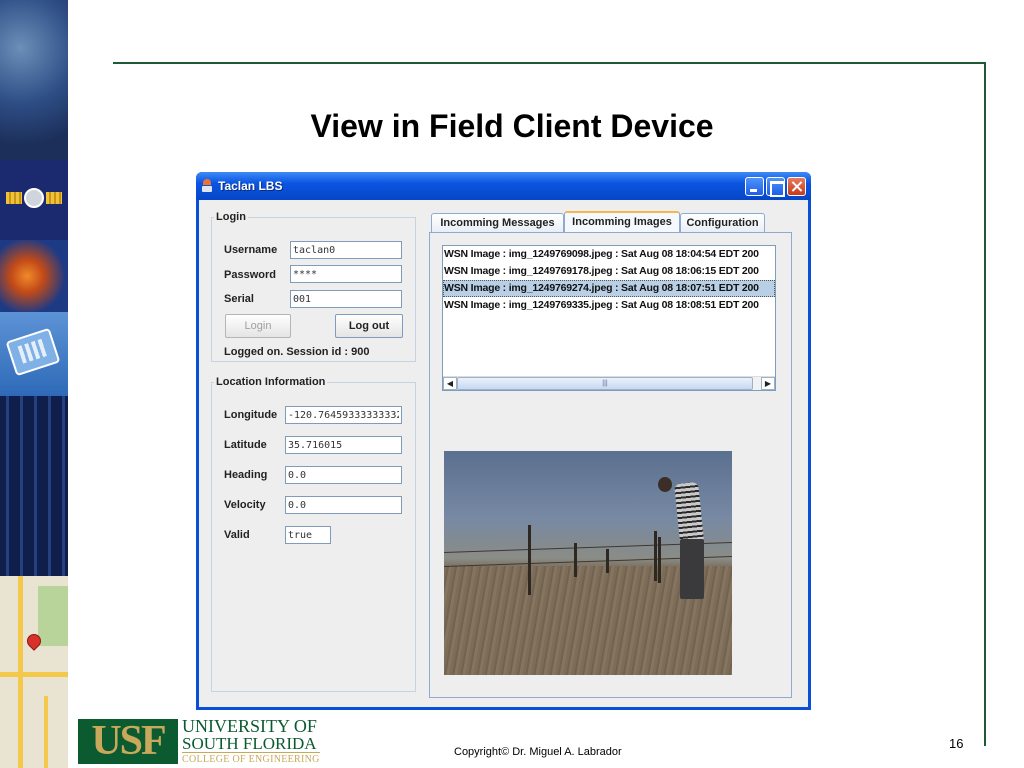 This screenshot has width=1024, height=768. Describe the element at coordinates (271, 382) in the screenshot. I see `location-group-title: Location Information` at that location.